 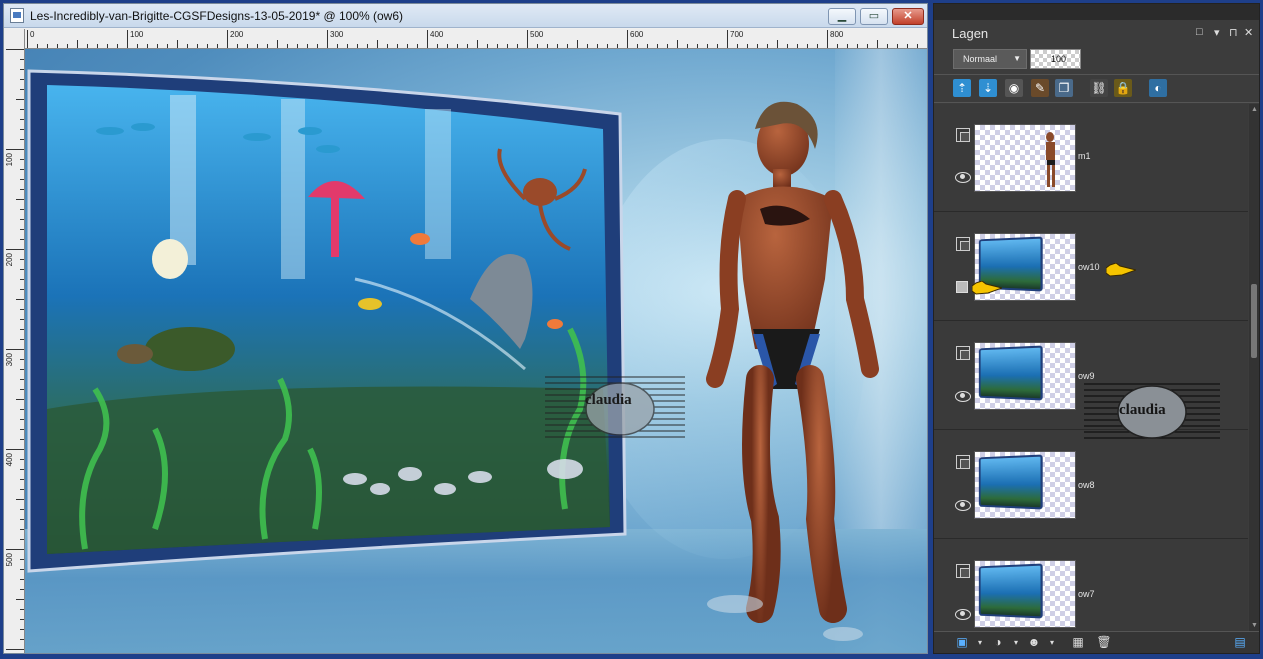 I want to click on palette-close-icon: ✕, so click(x=1248, y=32).